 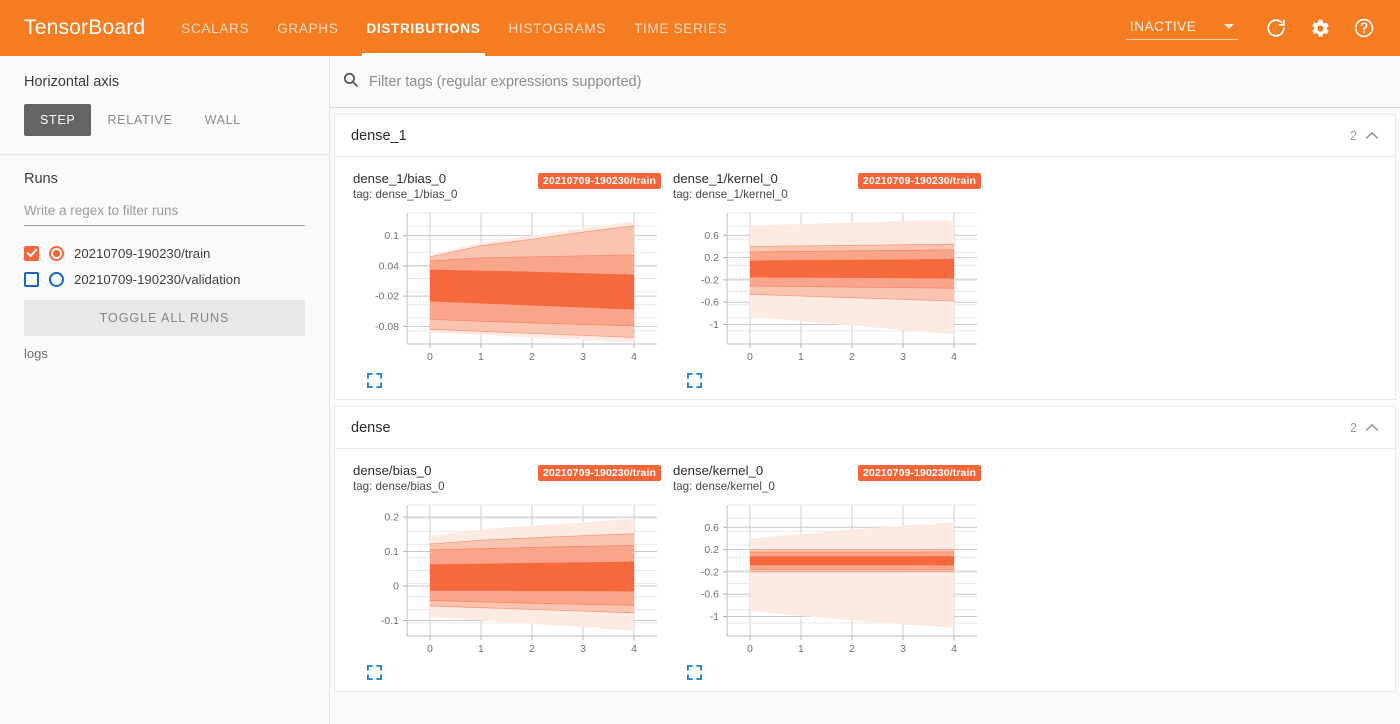 I want to click on card-title-dense: dense, so click(x=371, y=427).